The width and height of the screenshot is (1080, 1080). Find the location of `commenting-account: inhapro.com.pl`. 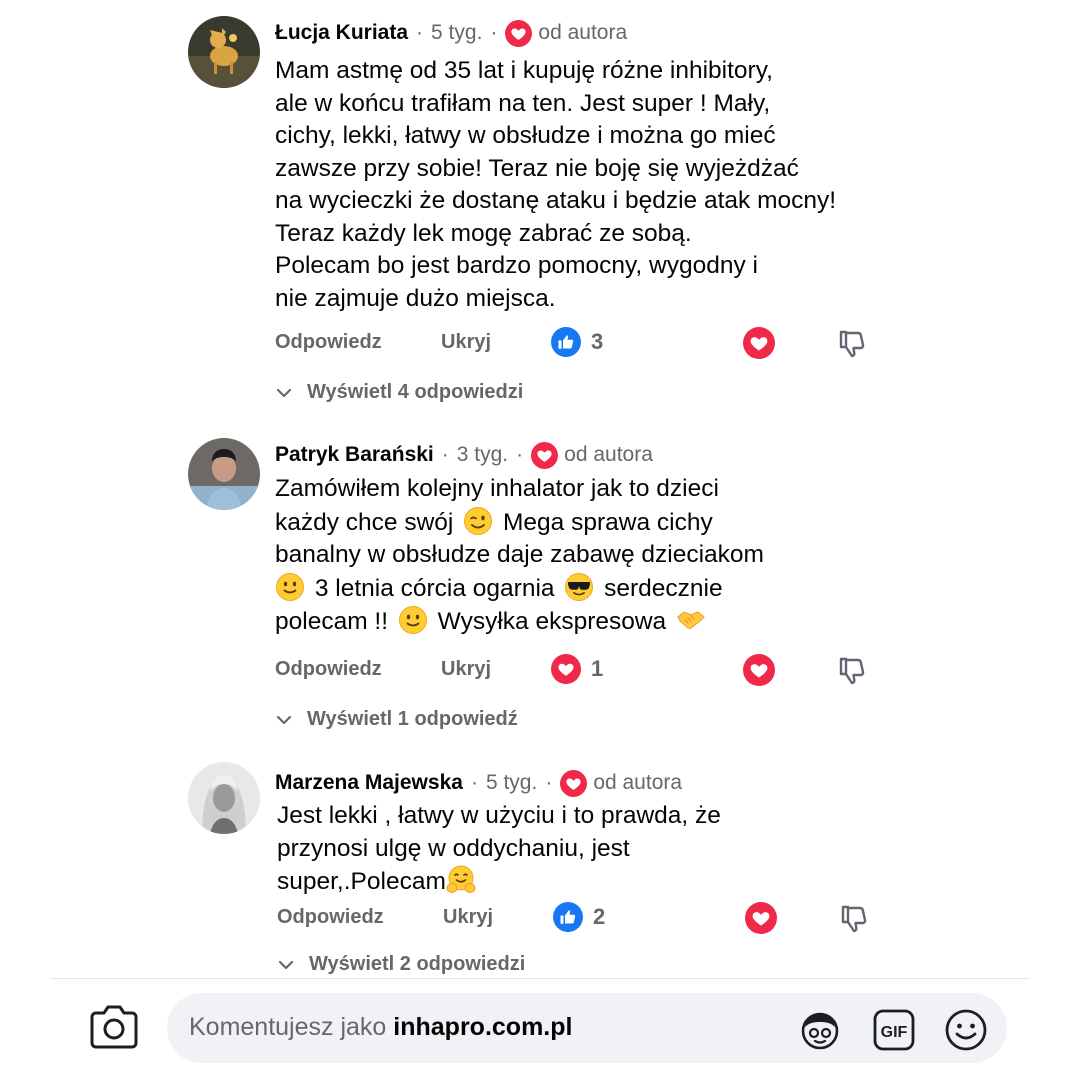

commenting-account: inhapro.com.pl is located at coordinates (483, 1027).